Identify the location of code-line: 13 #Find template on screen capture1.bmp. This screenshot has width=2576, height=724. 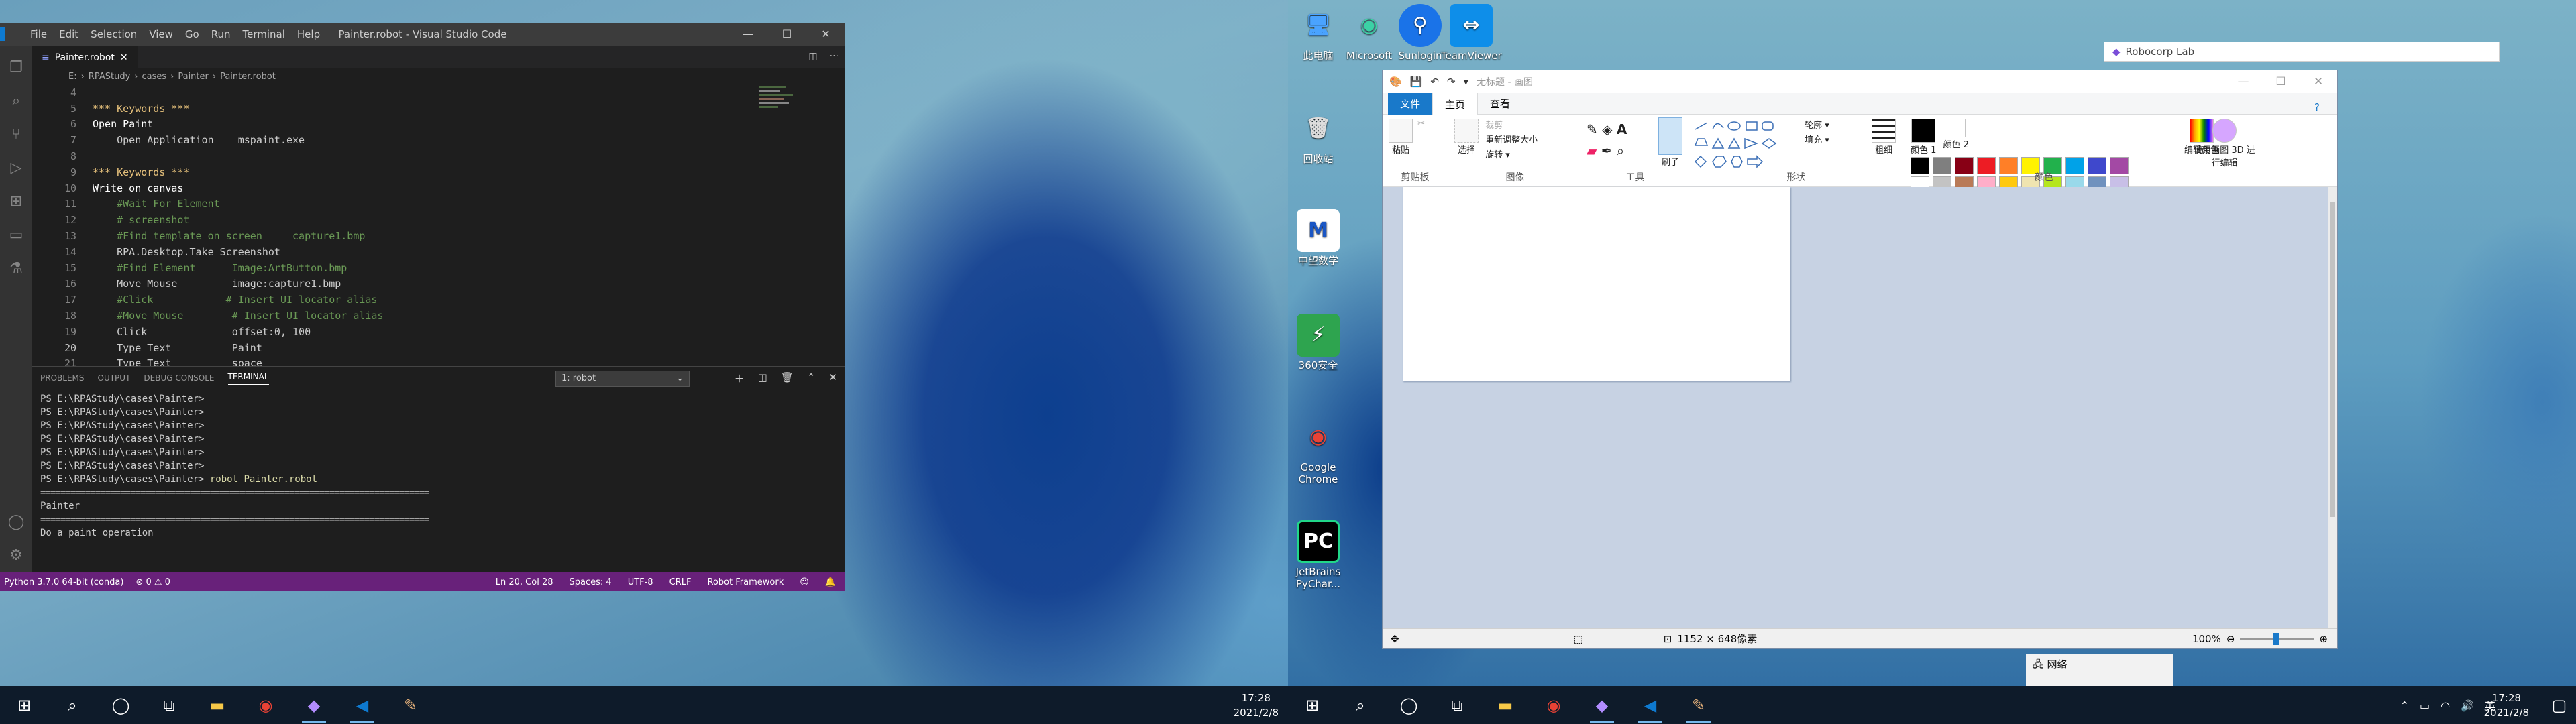
(438, 236).